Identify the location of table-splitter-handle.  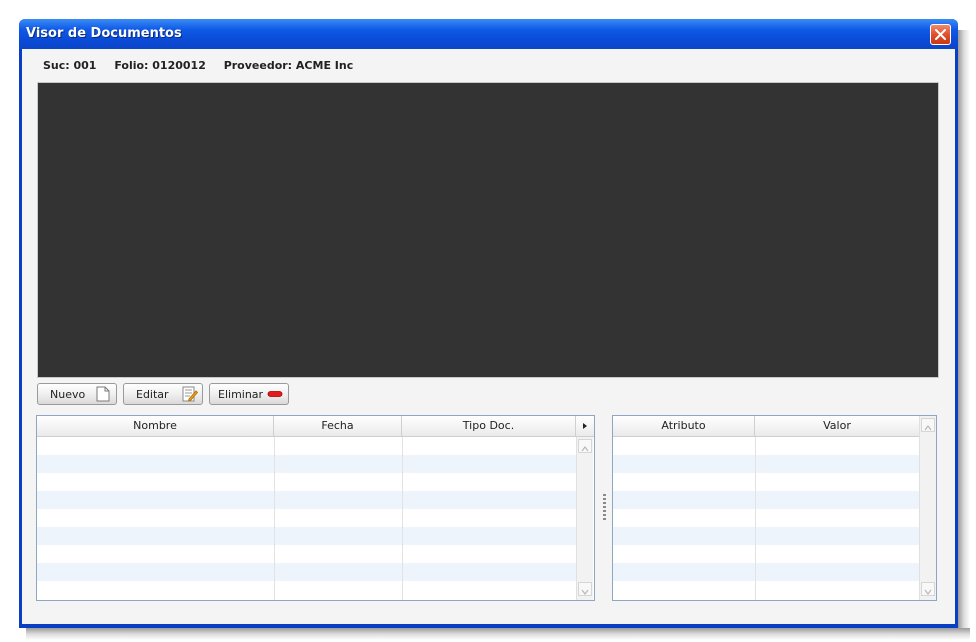
(604, 507).